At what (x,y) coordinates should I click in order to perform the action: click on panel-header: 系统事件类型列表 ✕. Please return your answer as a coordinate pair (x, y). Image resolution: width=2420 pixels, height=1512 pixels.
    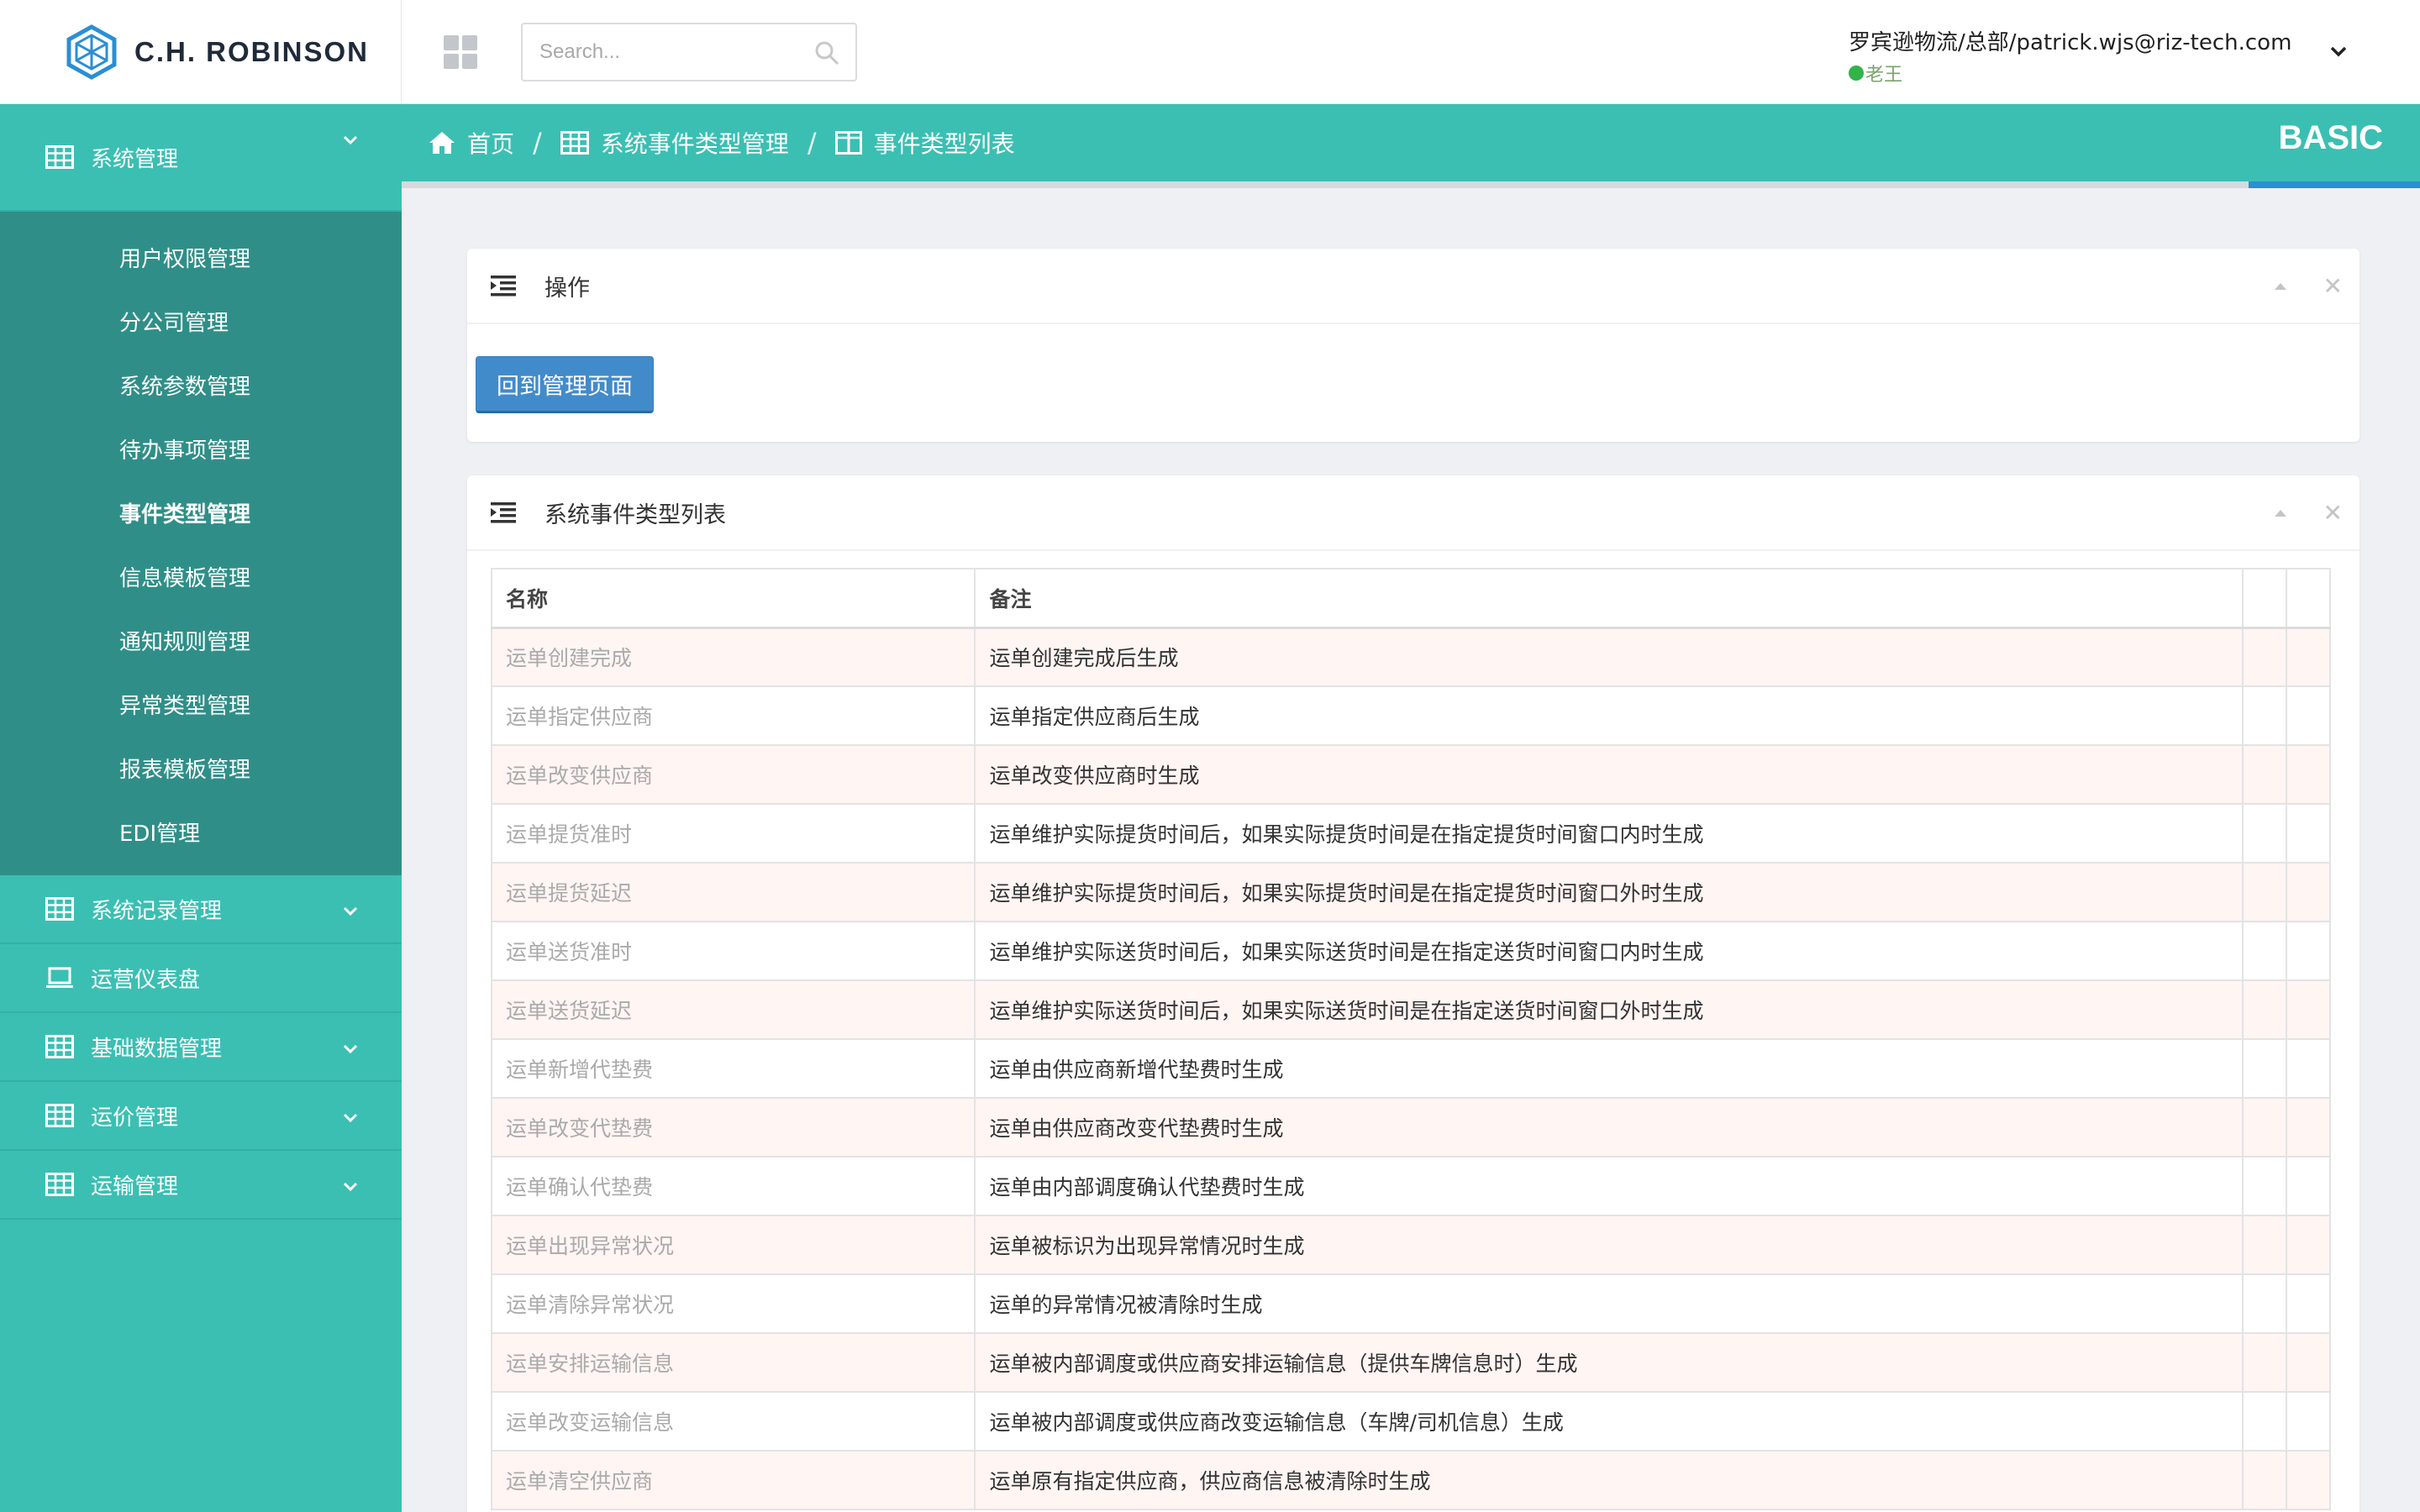
    Looking at the image, I should click on (1413, 513).